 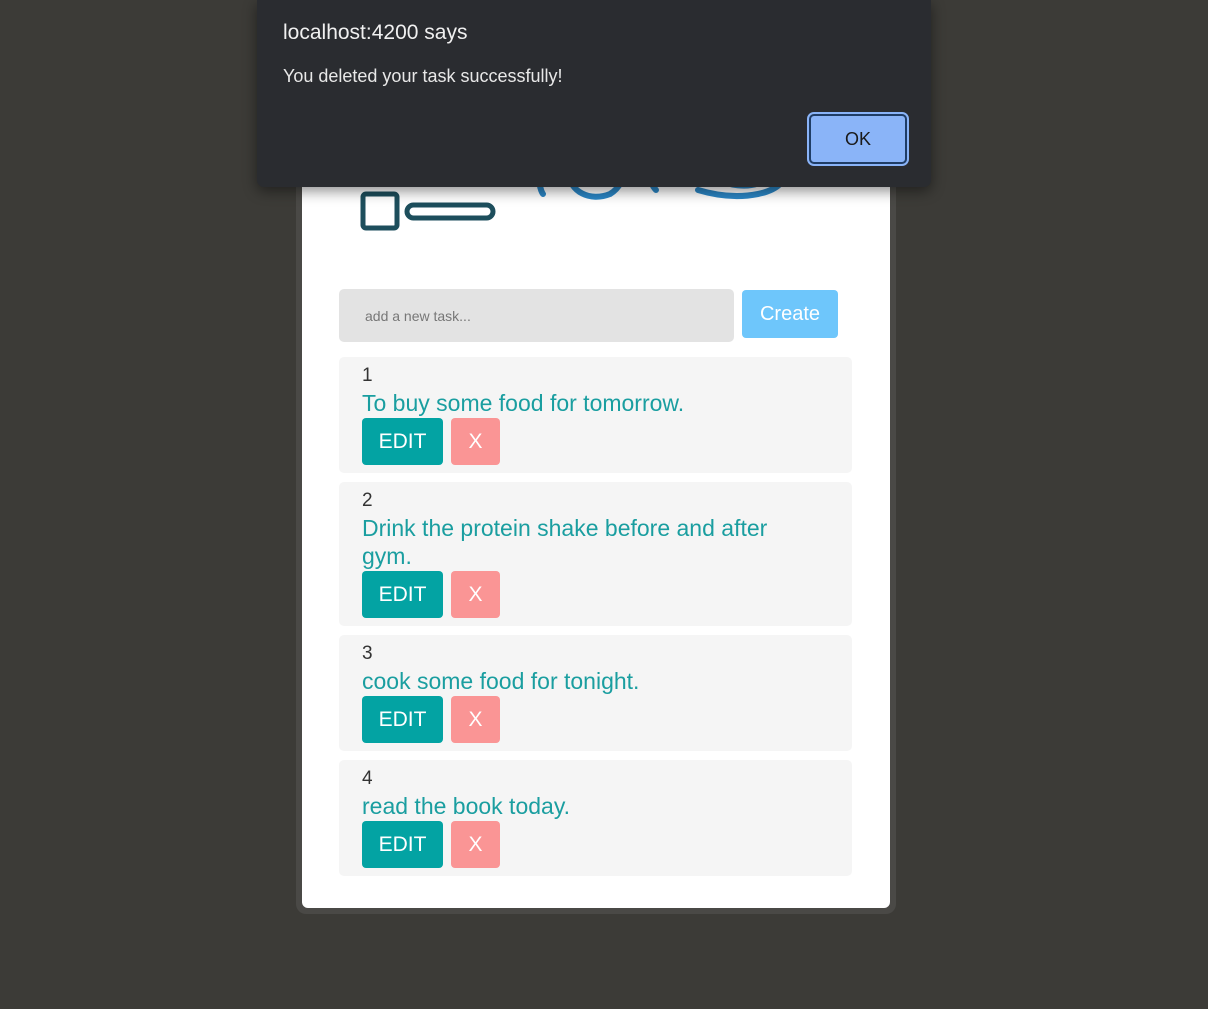 I want to click on task-text: read the book today., so click(x=466, y=806).